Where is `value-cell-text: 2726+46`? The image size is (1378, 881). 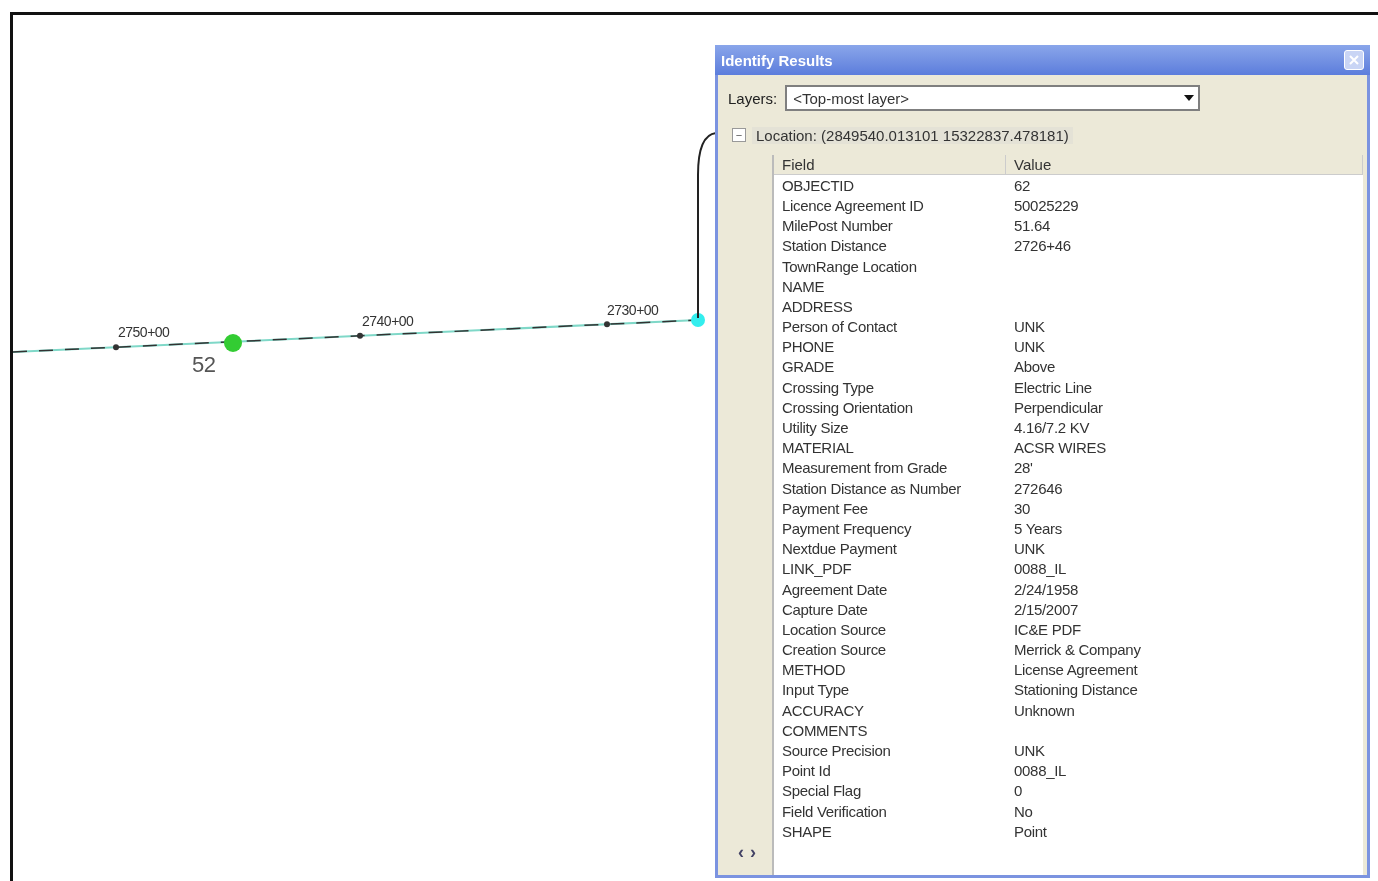
value-cell-text: 2726+46 is located at coordinates (1042, 246).